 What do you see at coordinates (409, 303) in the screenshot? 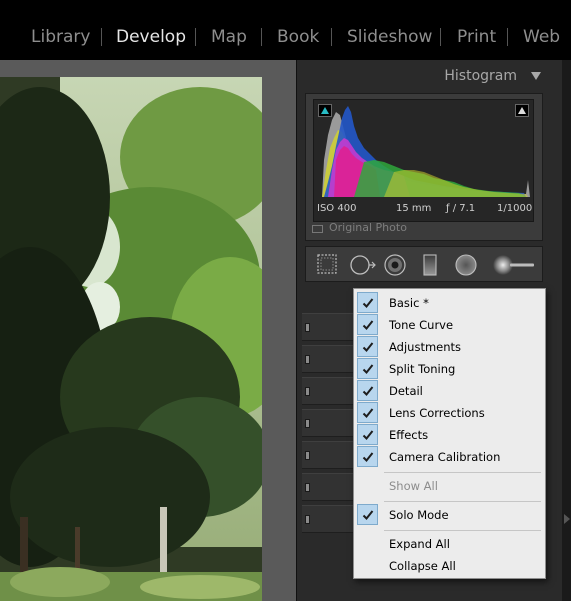
I see `menu-item-label: Basic *` at bounding box center [409, 303].